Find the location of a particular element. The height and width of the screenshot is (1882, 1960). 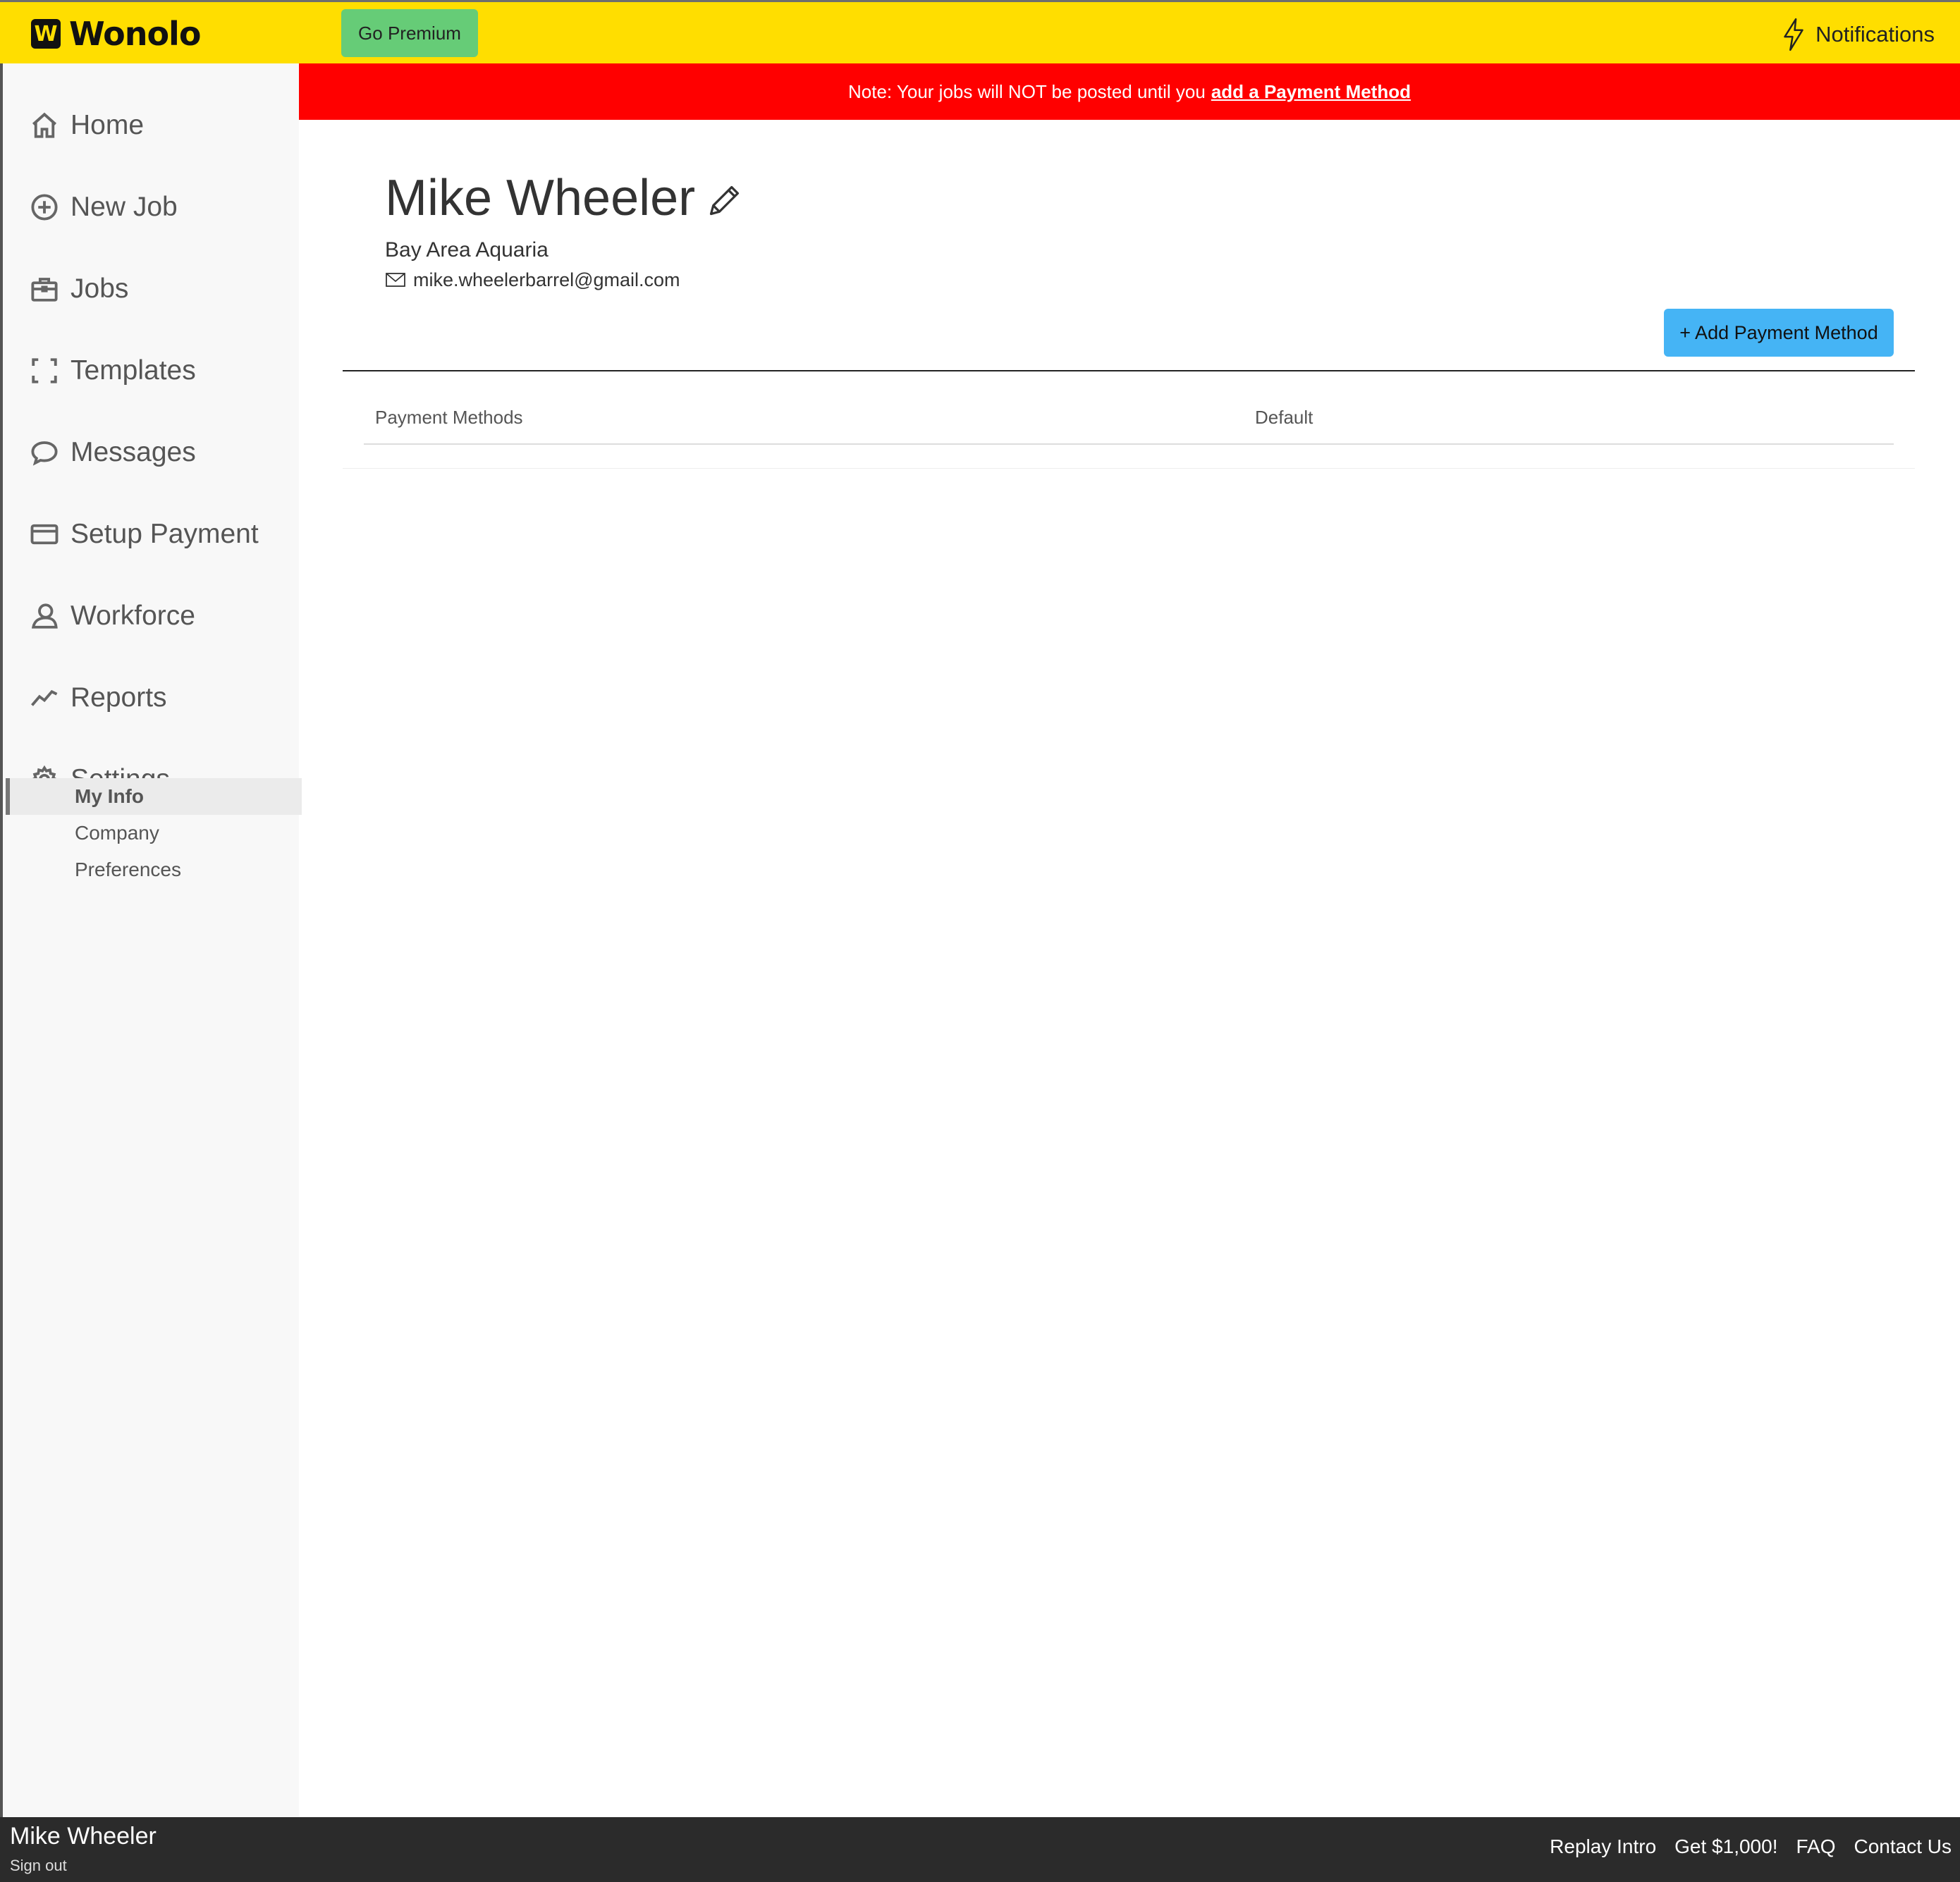

notifications-label: Notifications is located at coordinates (1875, 34).